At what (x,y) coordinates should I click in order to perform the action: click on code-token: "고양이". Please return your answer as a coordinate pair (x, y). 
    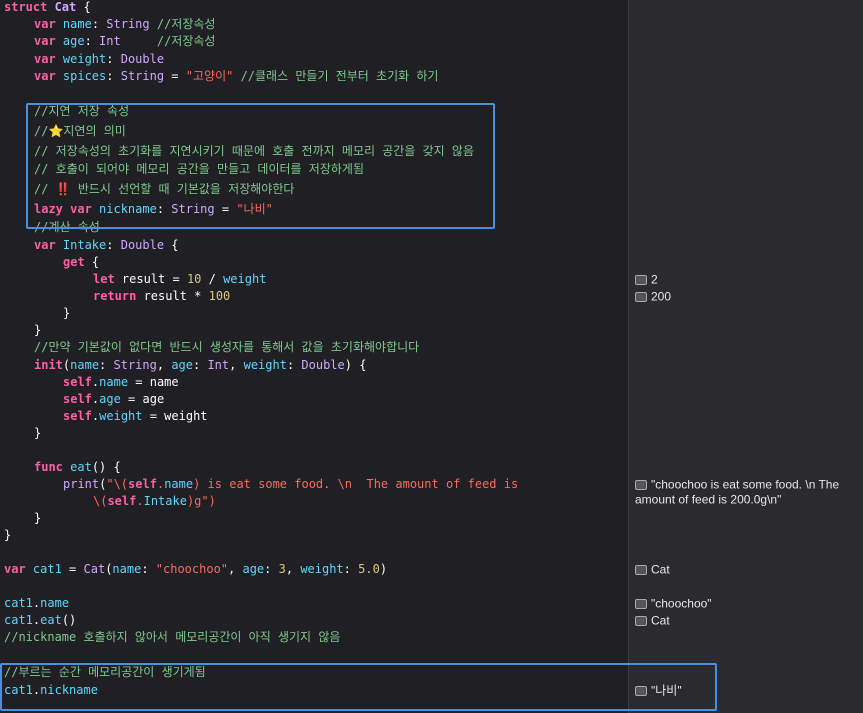
    Looking at the image, I should click on (209, 76).